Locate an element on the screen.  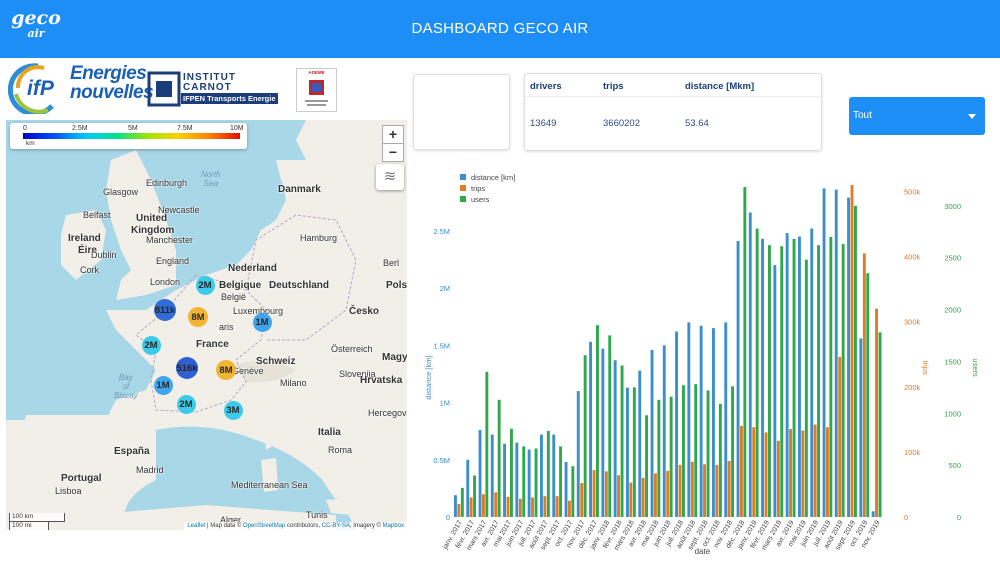
chevron-down-icon is located at coordinates (972, 116).